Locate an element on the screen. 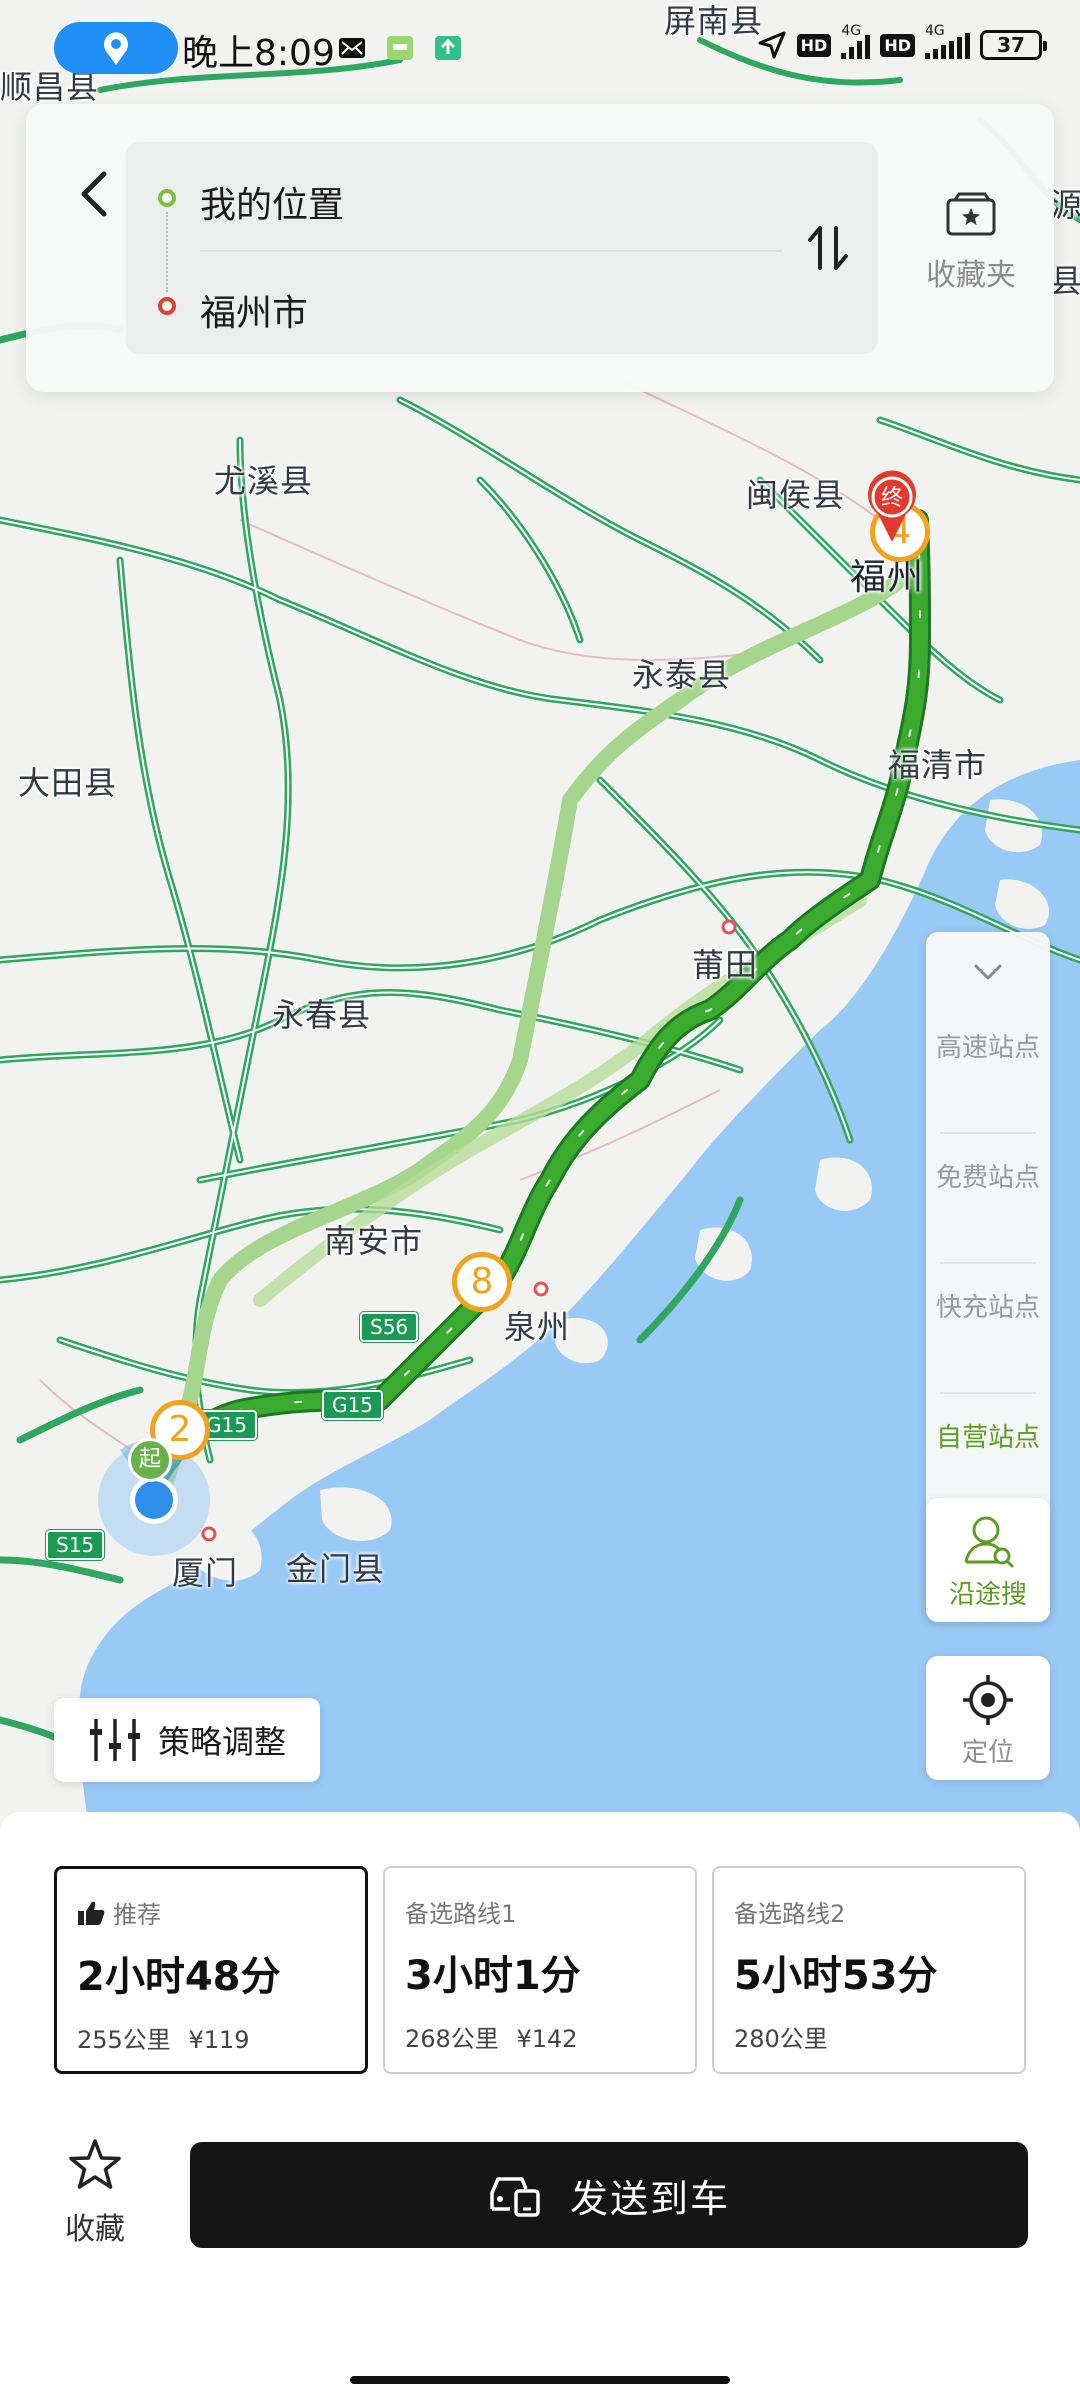  route-distance: 268公里 is located at coordinates (452, 2039).